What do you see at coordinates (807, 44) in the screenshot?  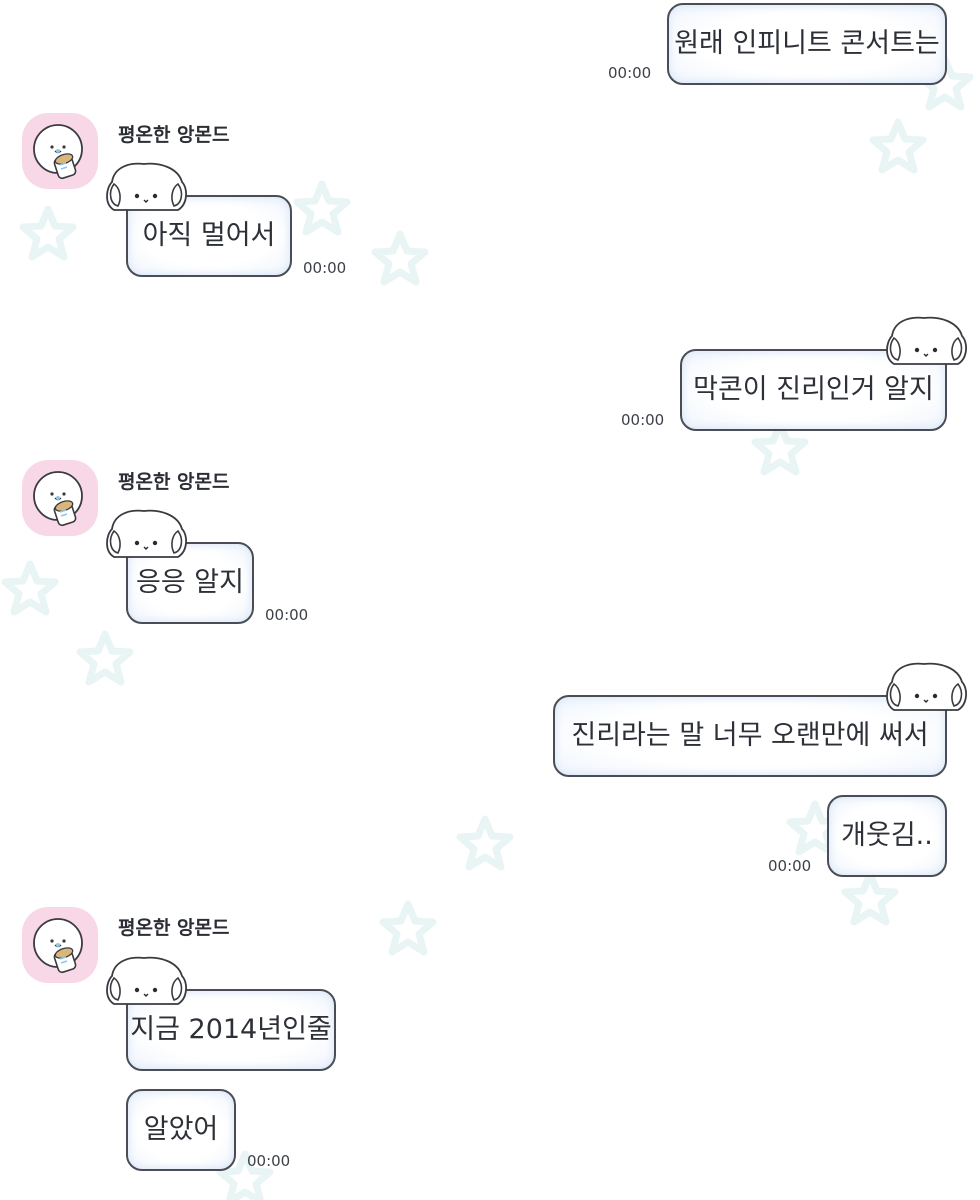 I see `outgoing-message-bubble: 원래 인피니트 콘서트는` at bounding box center [807, 44].